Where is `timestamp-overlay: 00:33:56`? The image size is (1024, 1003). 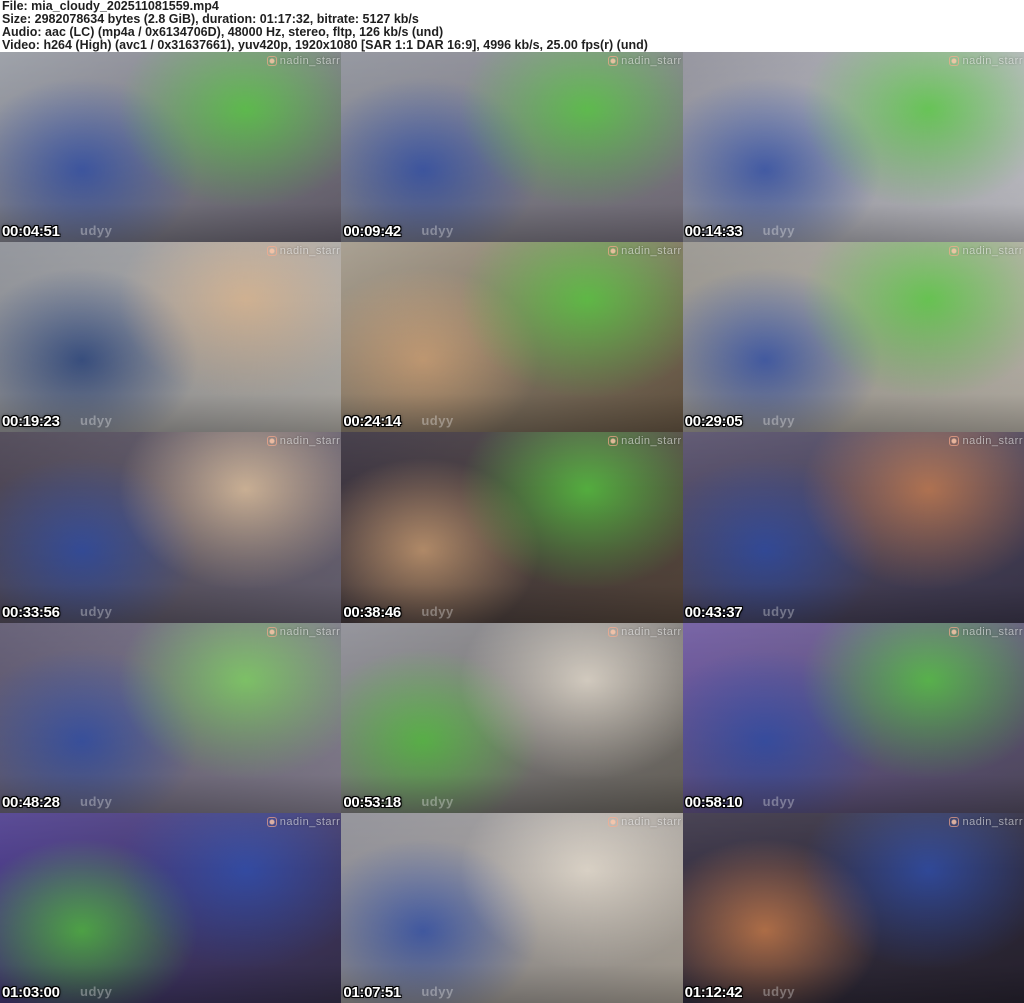
timestamp-overlay: 00:33:56 is located at coordinates (31, 612).